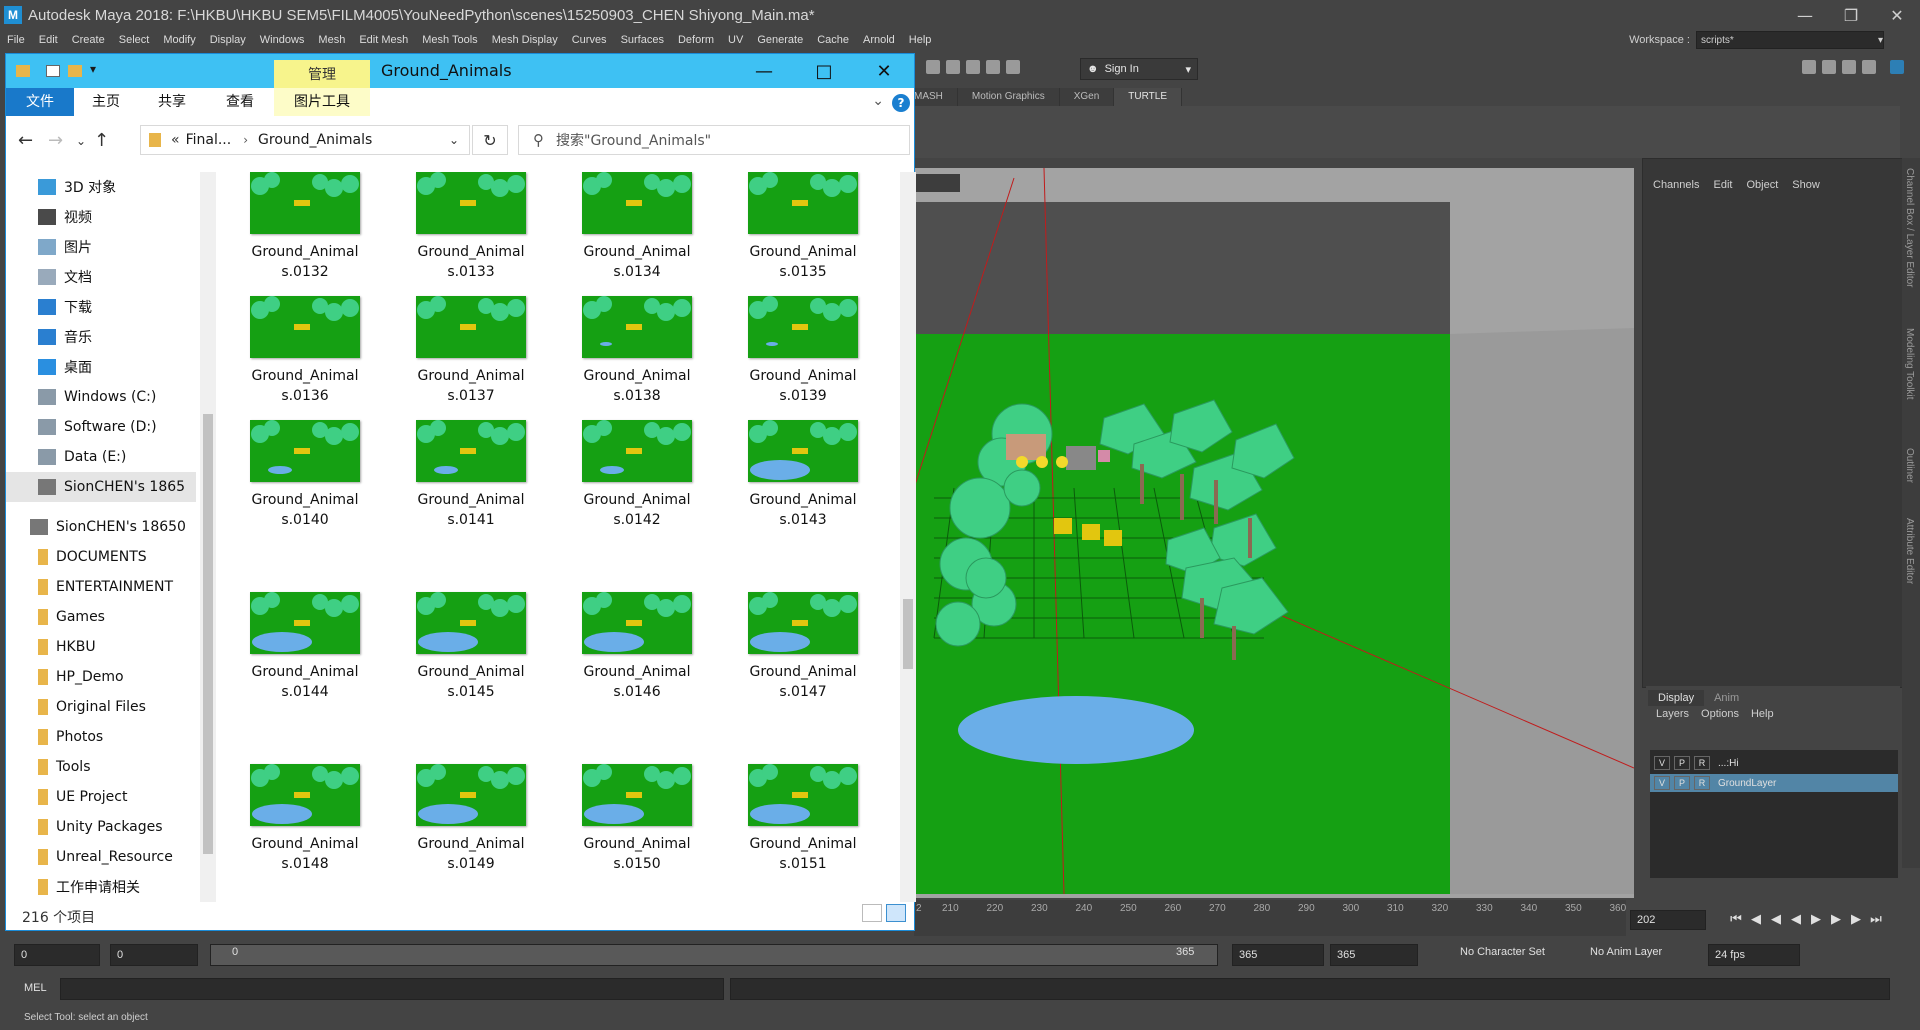  What do you see at coordinates (1626, 952) in the screenshot?
I see `anim-layer-dropdown: No Anim Layer` at bounding box center [1626, 952].